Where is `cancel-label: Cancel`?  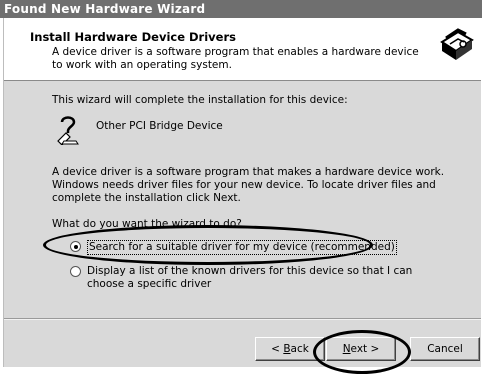 cancel-label: Cancel is located at coordinates (445, 349).